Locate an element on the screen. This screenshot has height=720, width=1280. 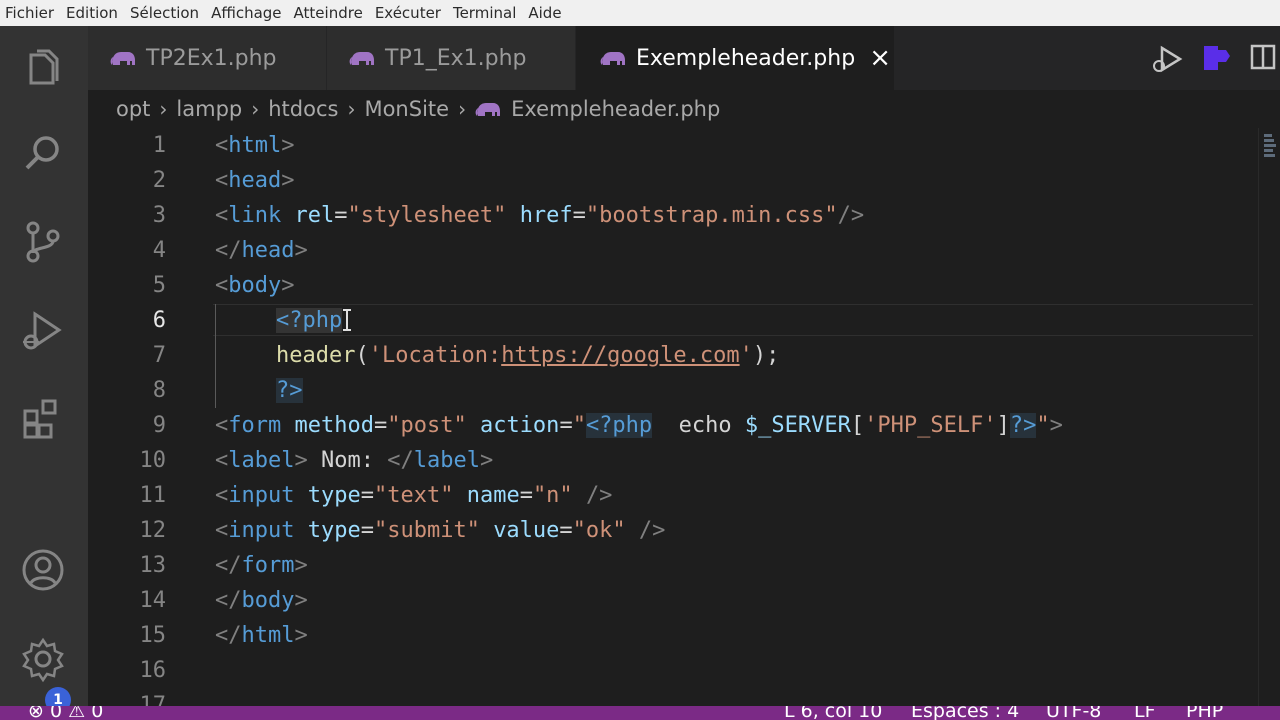
php-action-icon is located at coordinates (1217, 57).